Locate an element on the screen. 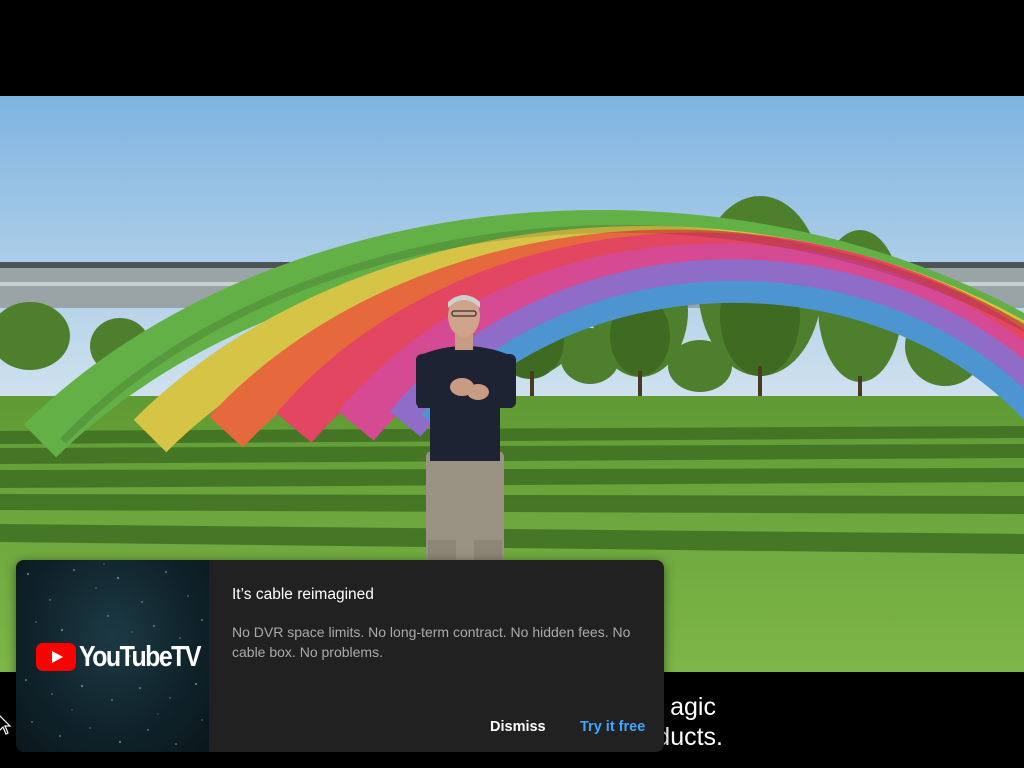 The image size is (1024, 768). promo-title: It’s cable reimagined is located at coordinates (303, 594).